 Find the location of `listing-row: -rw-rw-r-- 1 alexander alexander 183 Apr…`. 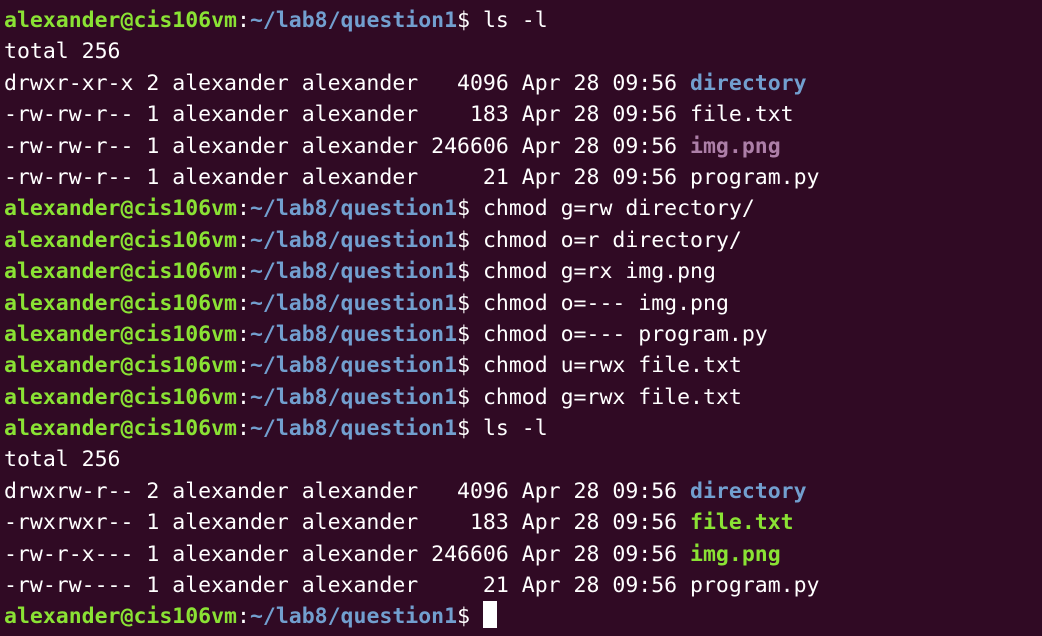

listing-row: -rw-rw-r-- 1 alexander alexander 183 Apr… is located at coordinates (523, 114).